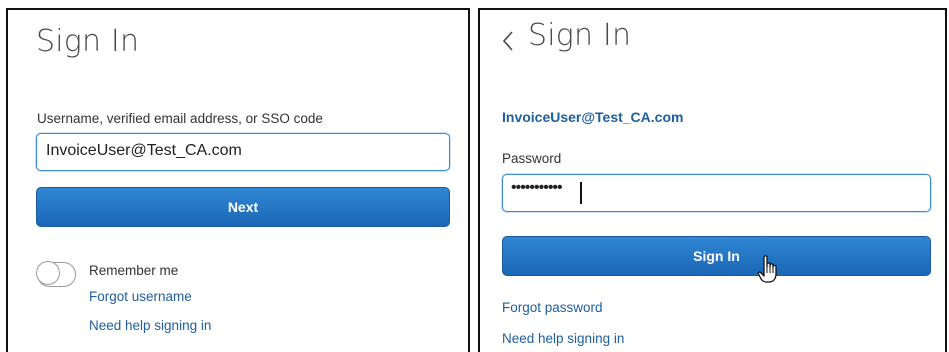 This screenshot has width=949, height=352. What do you see at coordinates (552, 307) in the screenshot?
I see `forgot-password-link: Forgot password` at bounding box center [552, 307].